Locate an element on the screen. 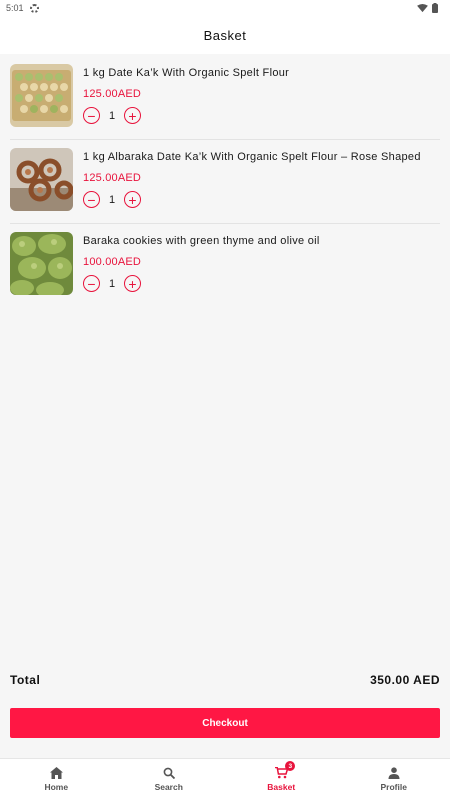 The width and height of the screenshot is (450, 800). total-label: Total is located at coordinates (25, 680).